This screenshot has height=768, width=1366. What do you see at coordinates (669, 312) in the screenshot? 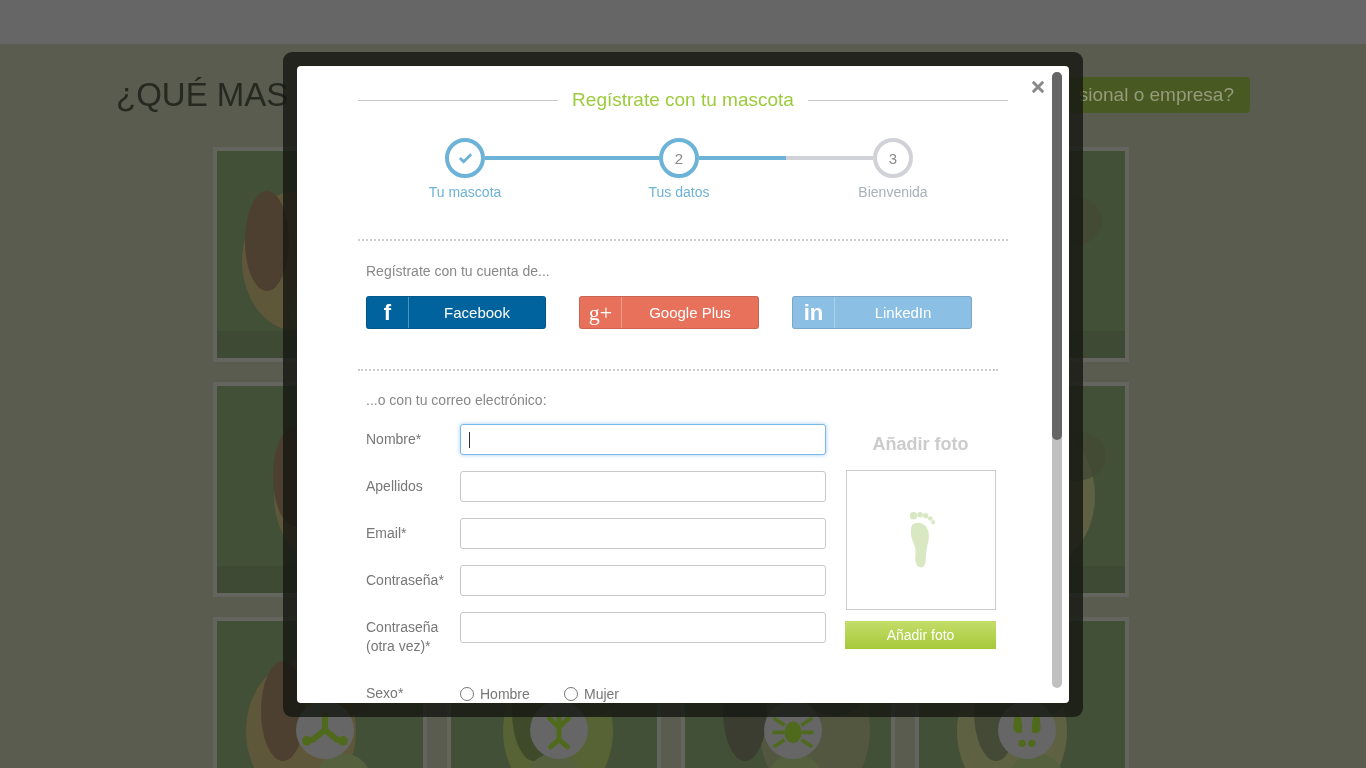
I see `google-button: g+ Google Plus` at bounding box center [669, 312].